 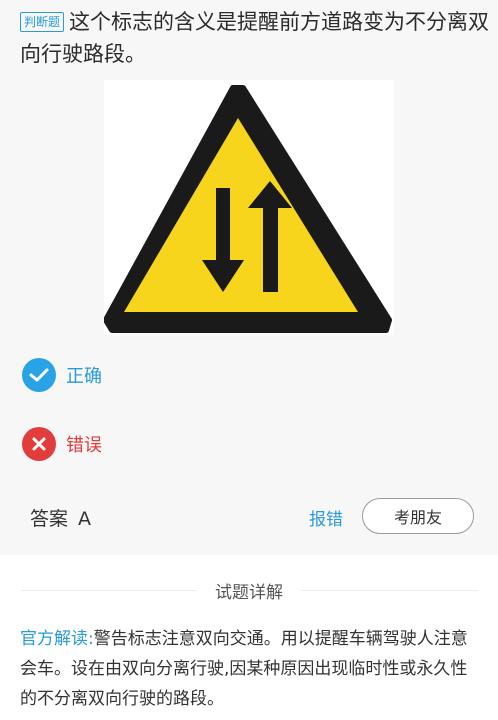 I want to click on option-correct: 正确, so click(x=62, y=375).